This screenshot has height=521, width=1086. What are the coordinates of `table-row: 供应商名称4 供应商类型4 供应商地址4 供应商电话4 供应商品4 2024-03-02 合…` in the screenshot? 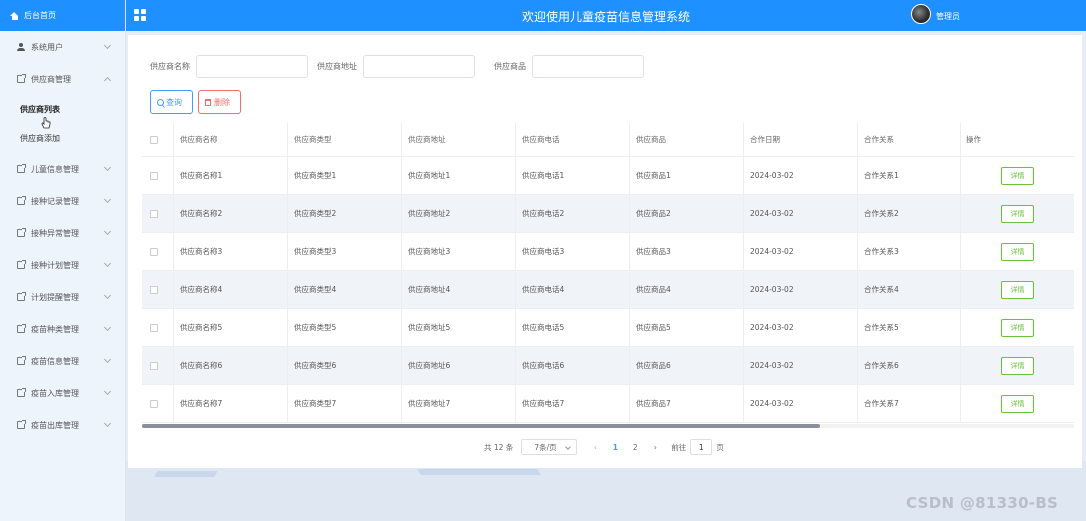 It's located at (608, 290).